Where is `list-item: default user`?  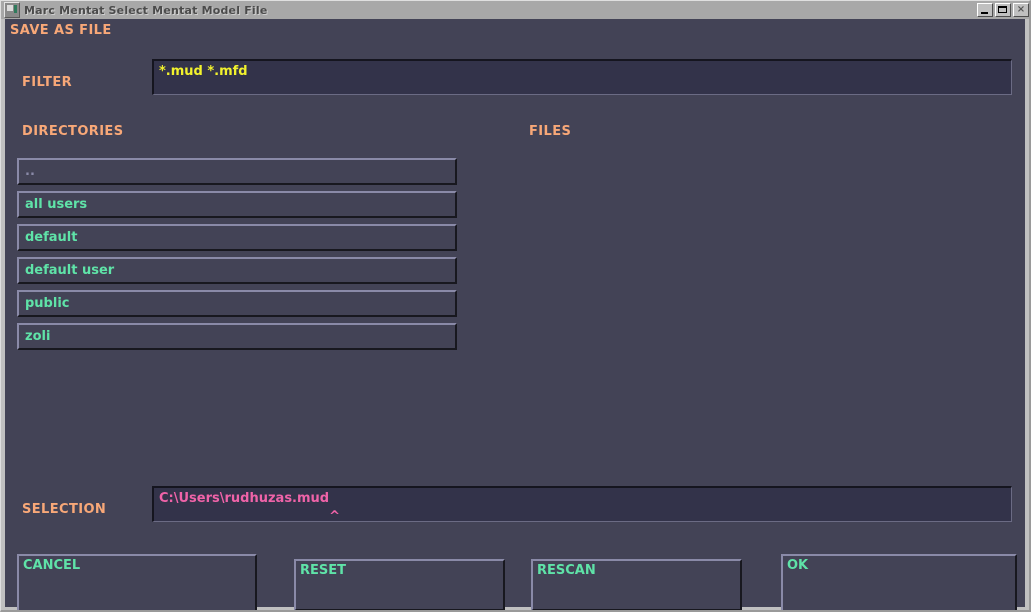
list-item: default user is located at coordinates (237, 270).